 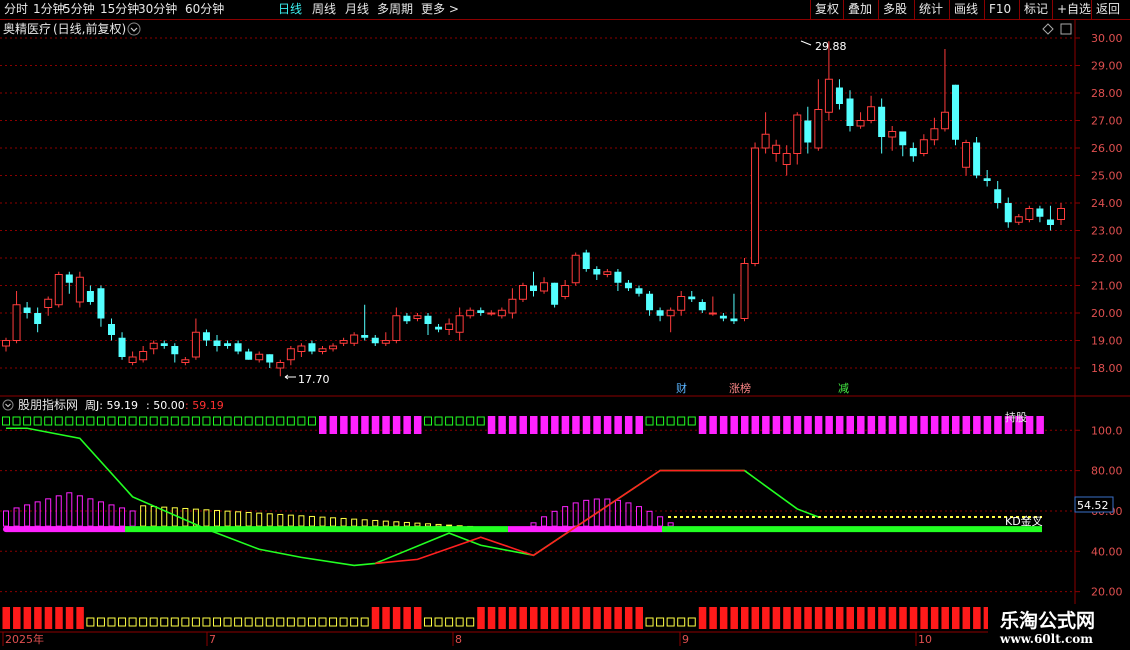 What do you see at coordinates (762, 388) in the screenshot?
I see `event-tags: 财 涨榜 减` at bounding box center [762, 388].